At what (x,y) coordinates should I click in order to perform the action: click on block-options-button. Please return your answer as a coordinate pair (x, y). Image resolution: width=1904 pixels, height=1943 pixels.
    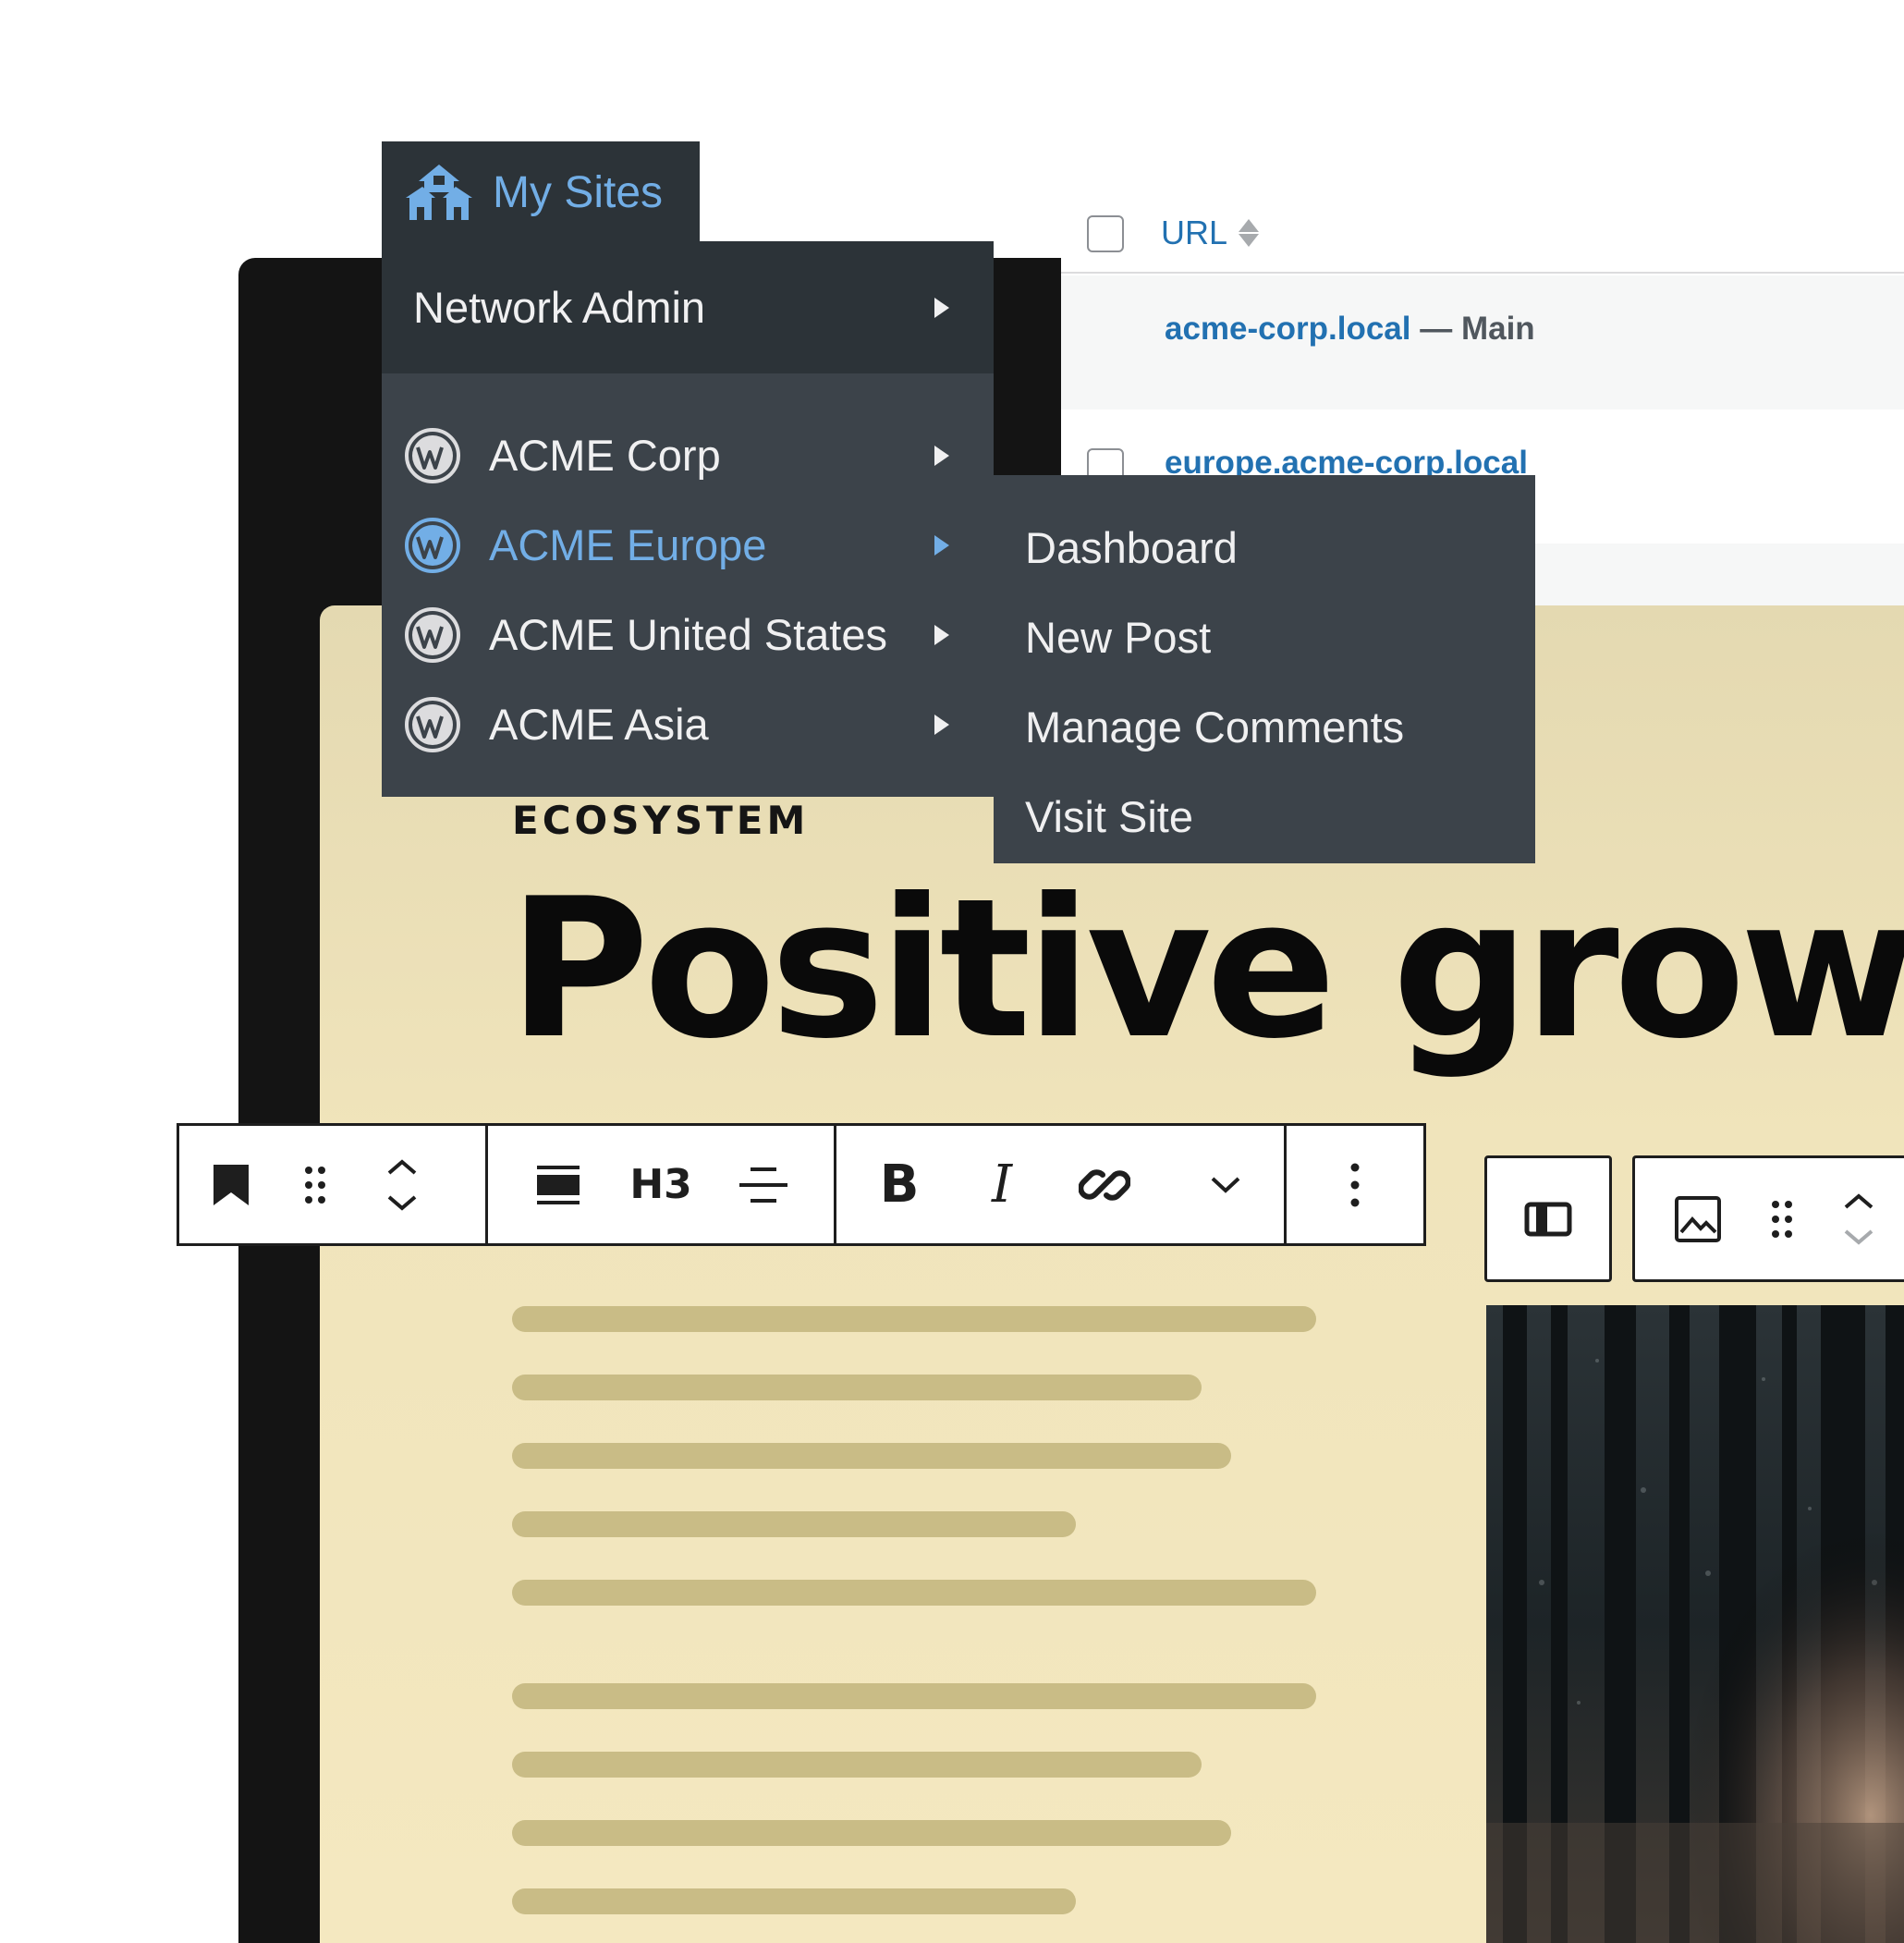
    Looking at the image, I should click on (1355, 1184).